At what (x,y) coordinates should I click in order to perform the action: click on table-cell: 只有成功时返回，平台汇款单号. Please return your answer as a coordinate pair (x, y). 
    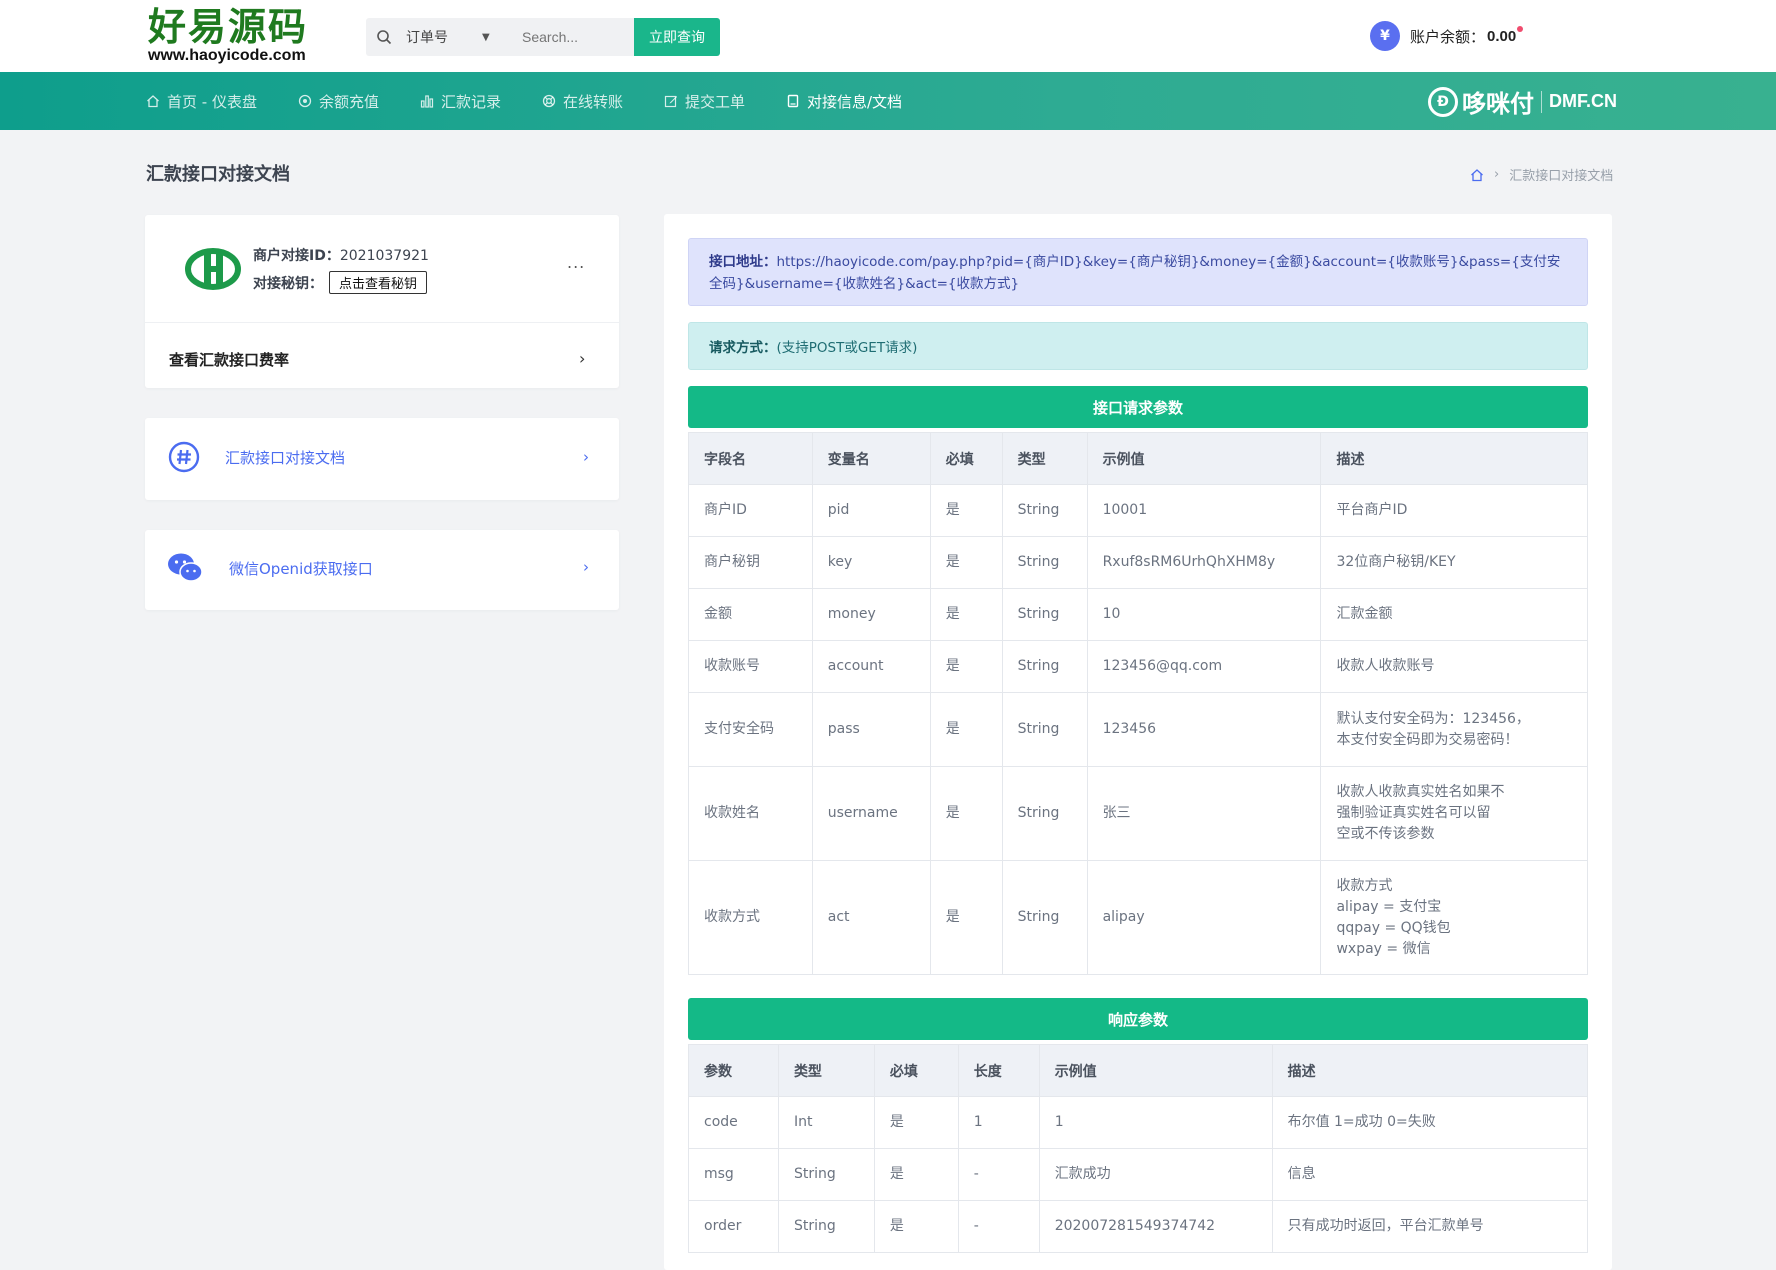
    Looking at the image, I should click on (1430, 1226).